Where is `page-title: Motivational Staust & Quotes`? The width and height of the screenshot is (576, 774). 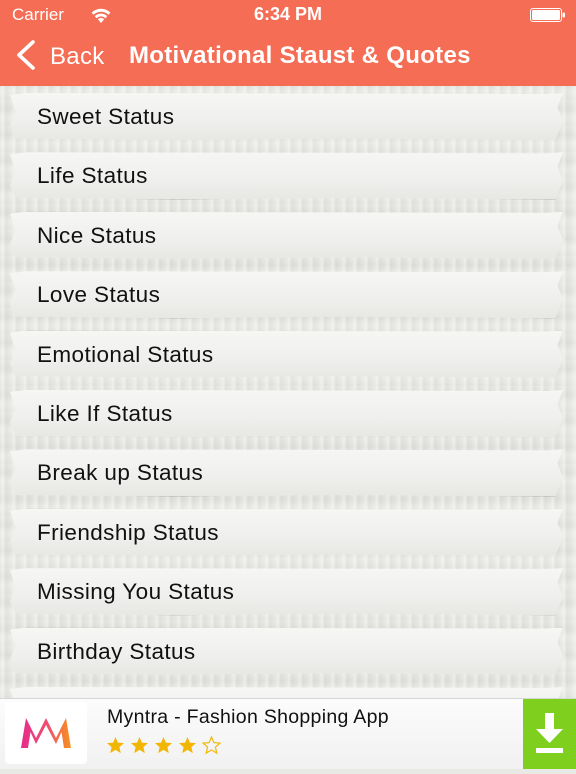 page-title: Motivational Staust & Quotes is located at coordinates (300, 55).